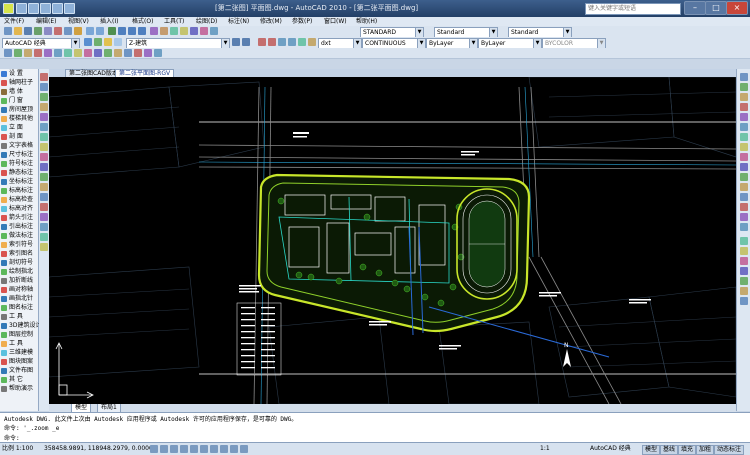  Describe the element at coordinates (44, 247) in the screenshot. I see `multiline-text-icon` at that location.